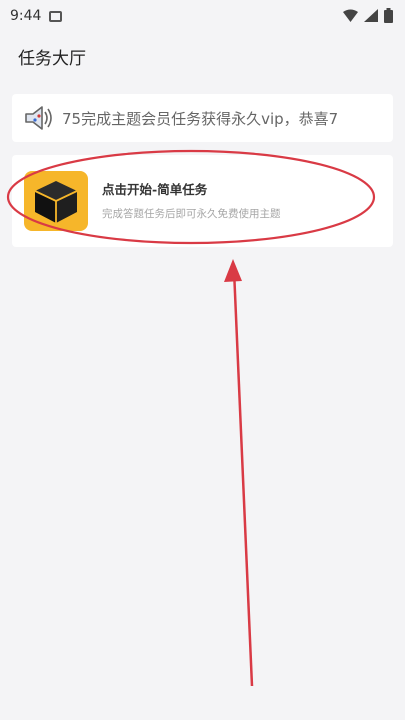 This screenshot has width=405, height=720. I want to click on status-time: 9:44, so click(26, 16).